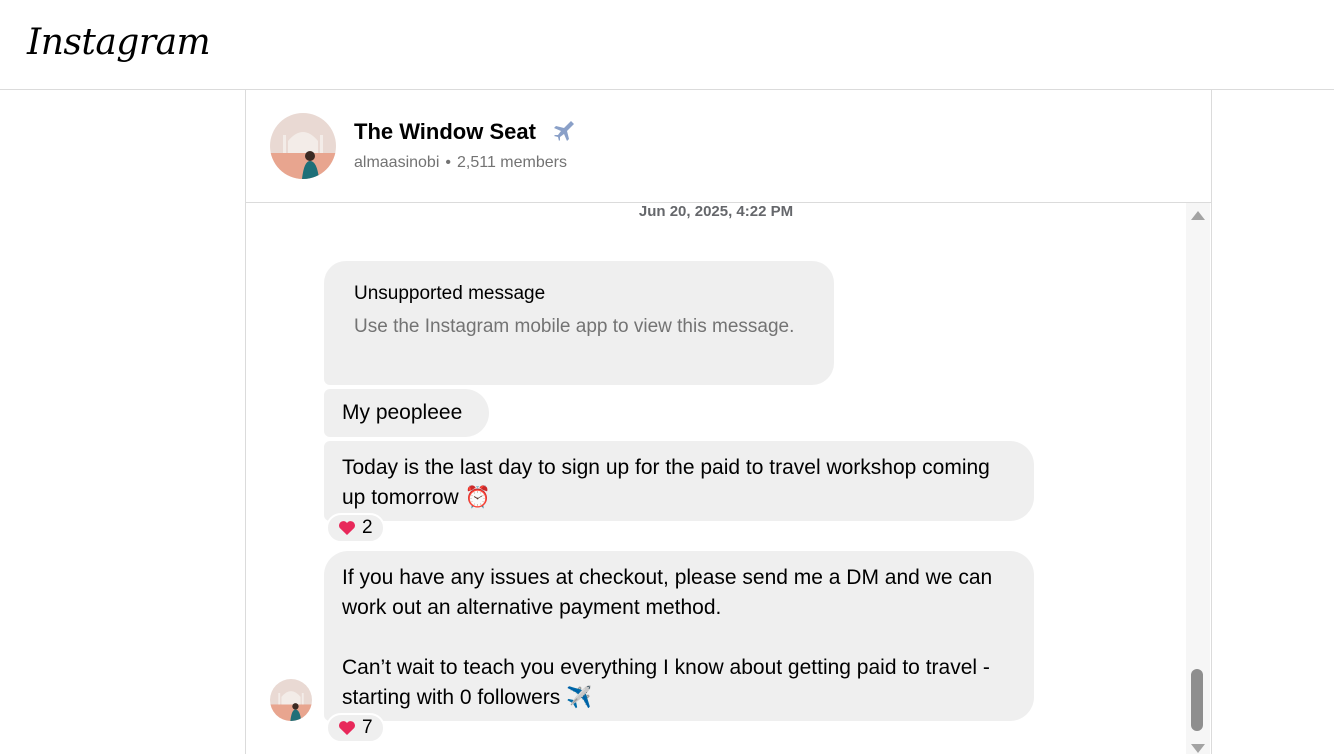  I want to click on reaction-pill: 2, so click(355, 528).